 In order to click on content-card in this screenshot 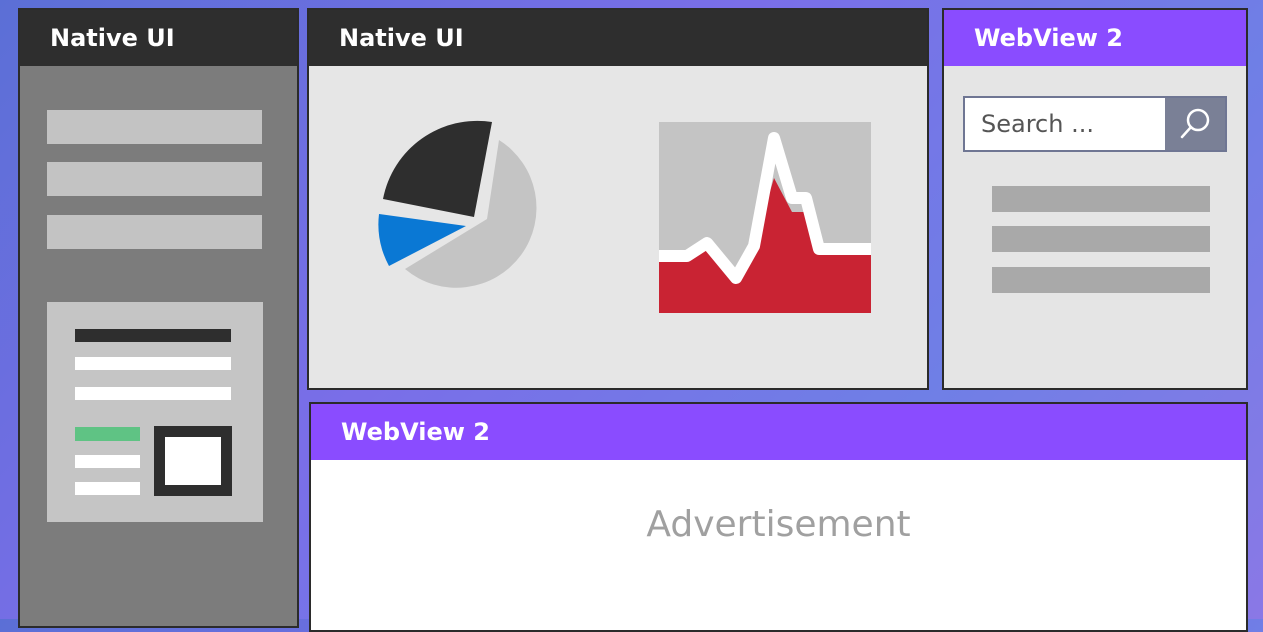, I will do `click(155, 412)`.